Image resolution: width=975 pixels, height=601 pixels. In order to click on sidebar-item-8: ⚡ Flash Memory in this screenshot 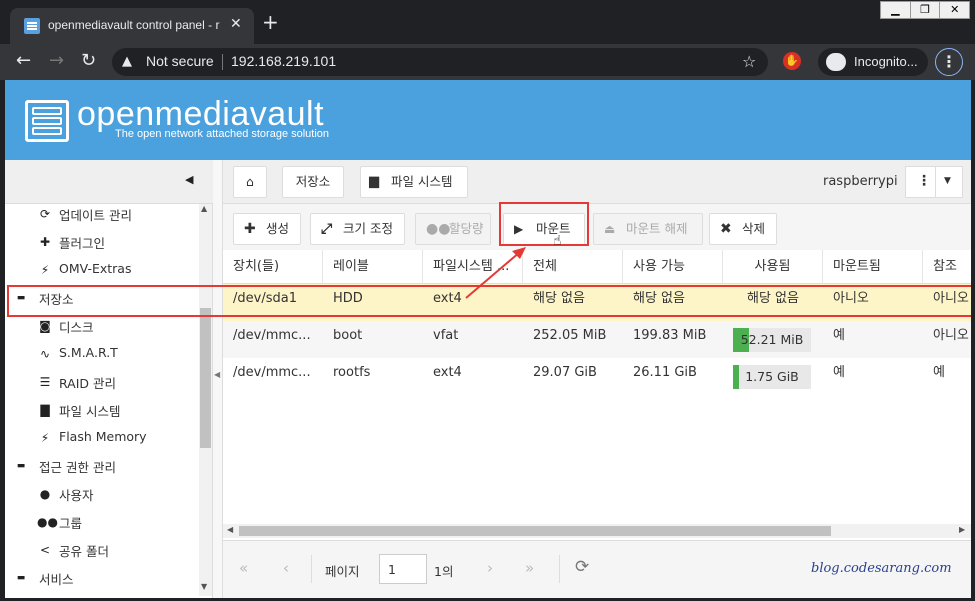, I will do `click(102, 438)`.